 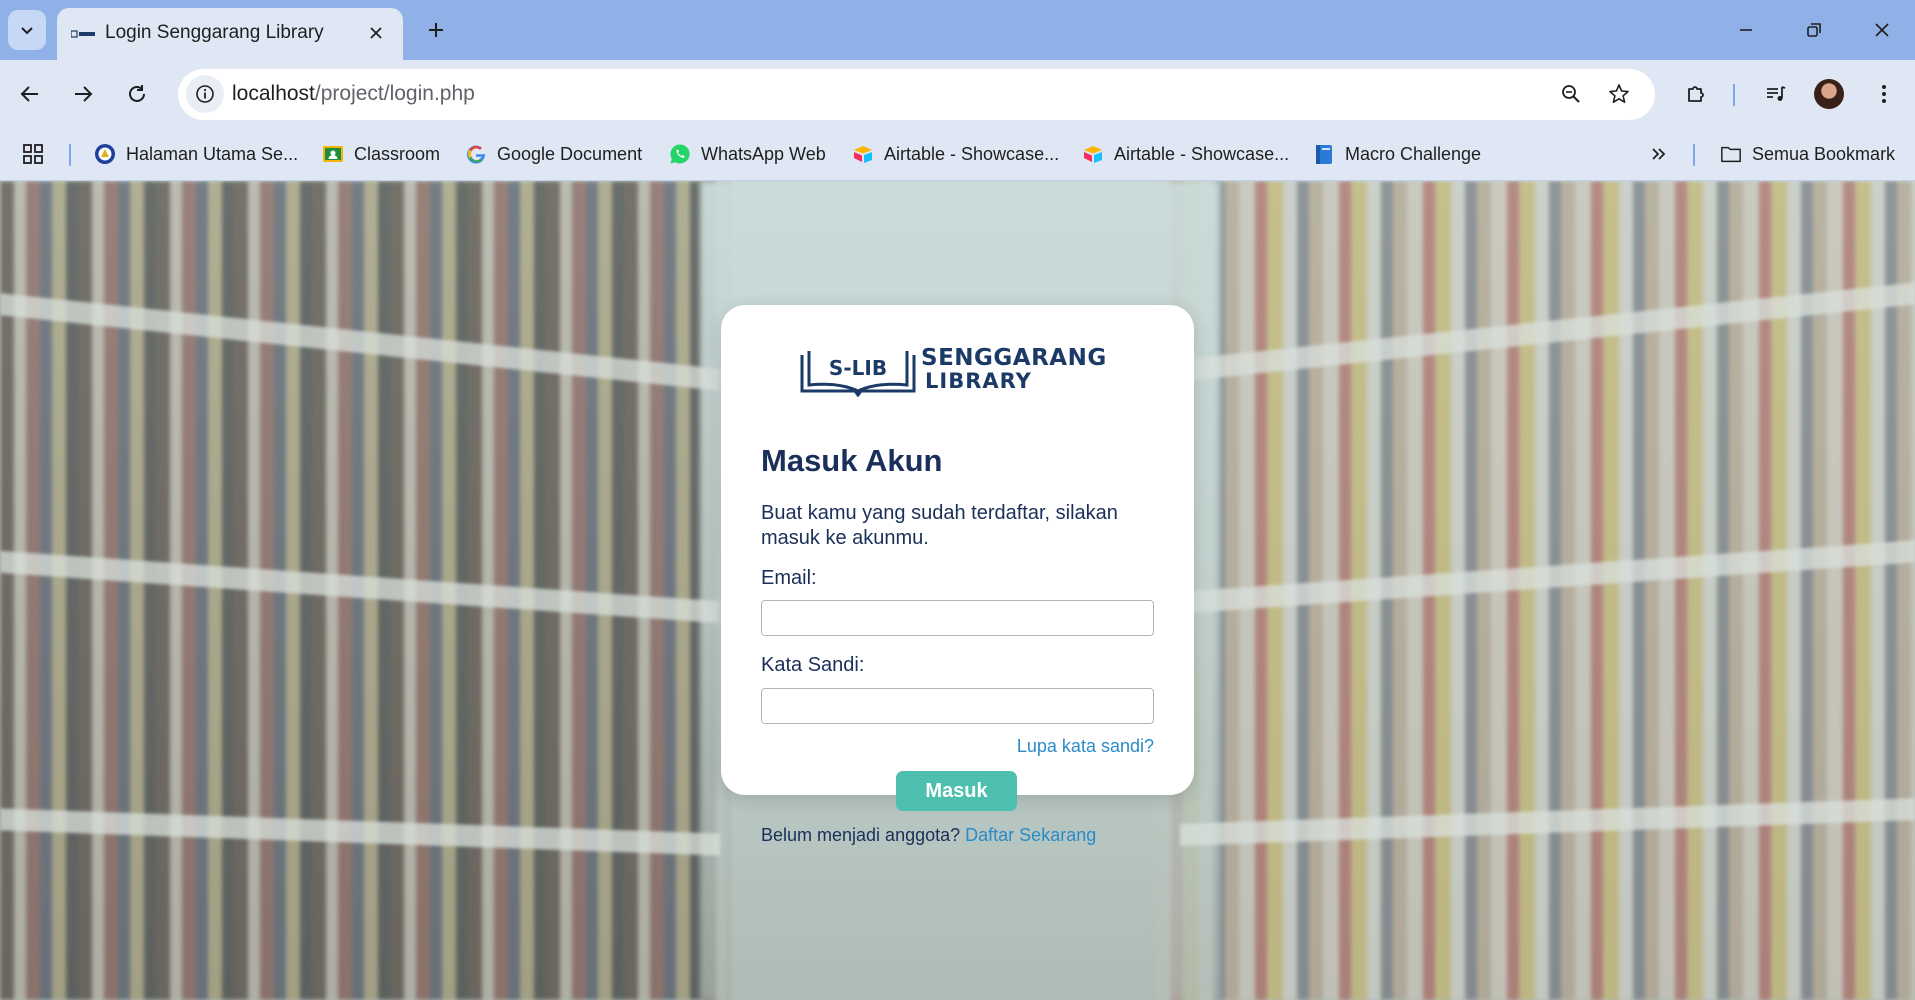 I want to click on new-tab-button, so click(x=436, y=30).